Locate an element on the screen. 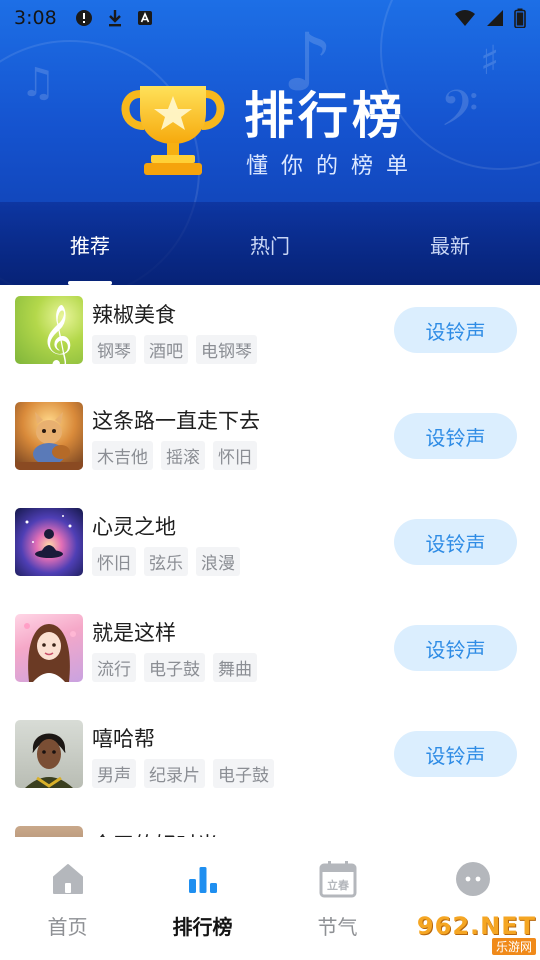 The image size is (540, 960). tab-bar: 推荐 热门 最新 is located at coordinates (270, 243).